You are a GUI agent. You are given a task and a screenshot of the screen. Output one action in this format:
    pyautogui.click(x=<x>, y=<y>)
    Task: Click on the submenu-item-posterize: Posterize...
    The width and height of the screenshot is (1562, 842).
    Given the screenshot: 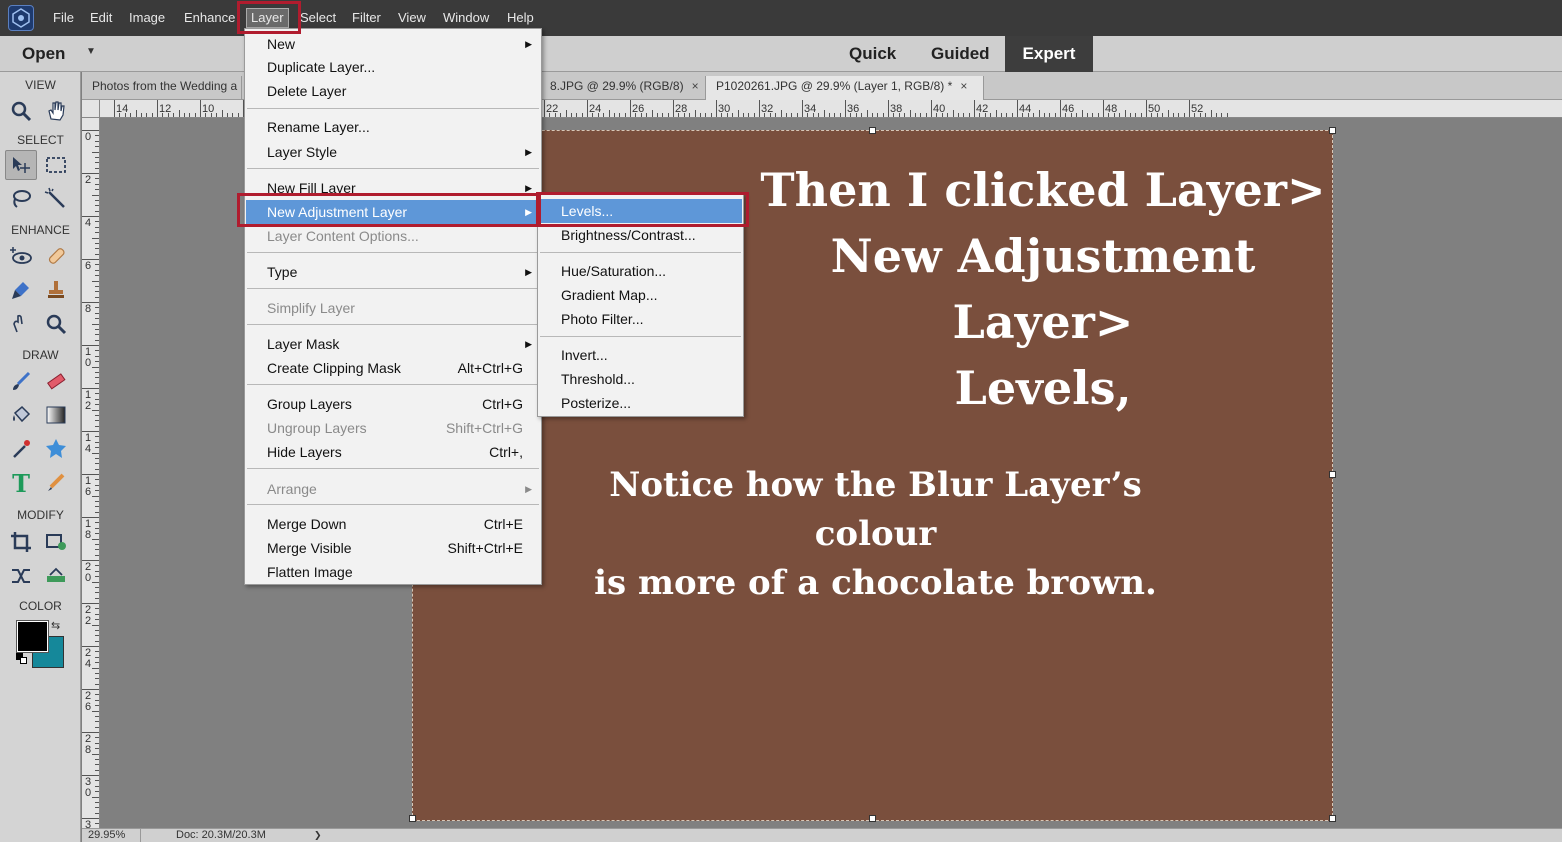 What is the action you would take?
    pyautogui.click(x=640, y=403)
    